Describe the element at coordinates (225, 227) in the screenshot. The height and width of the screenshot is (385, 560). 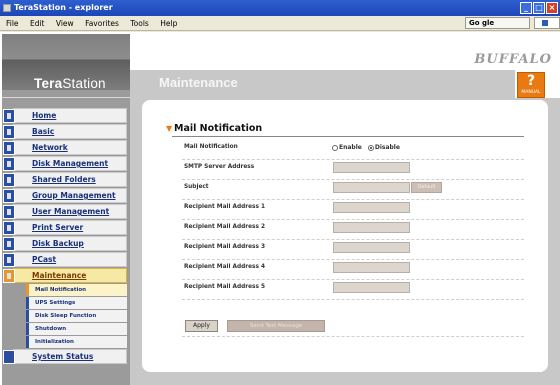
I see `field-label: Recipient Mail Address 2` at that location.